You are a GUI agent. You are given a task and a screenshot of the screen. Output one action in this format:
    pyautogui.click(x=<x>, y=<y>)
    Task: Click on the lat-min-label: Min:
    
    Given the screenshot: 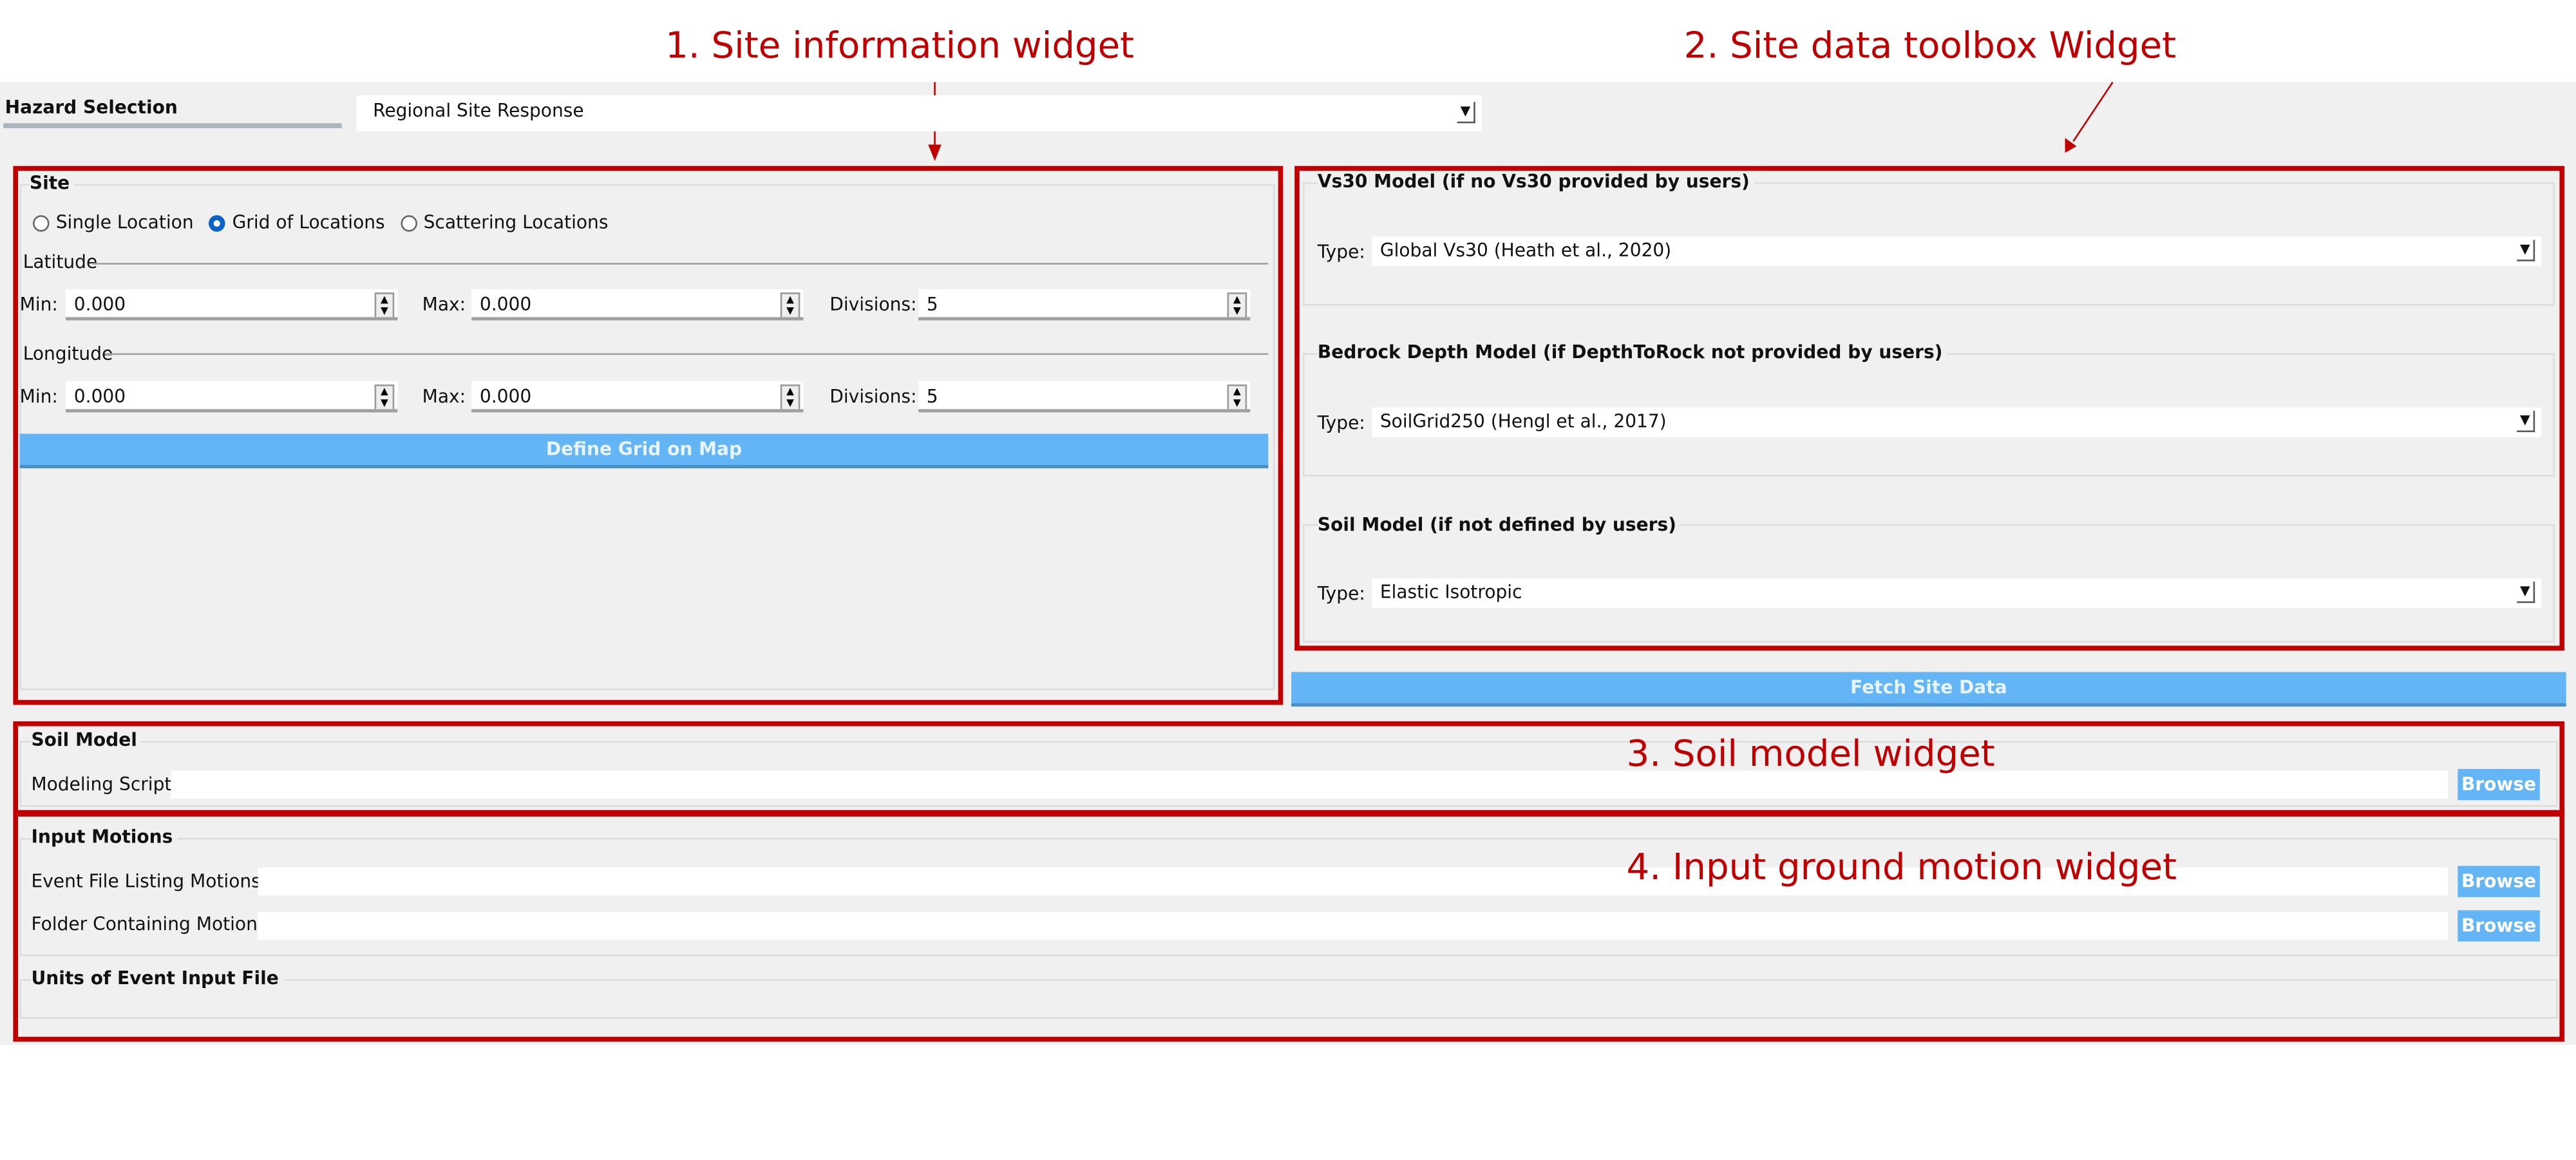 What is the action you would take?
    pyautogui.click(x=38, y=305)
    